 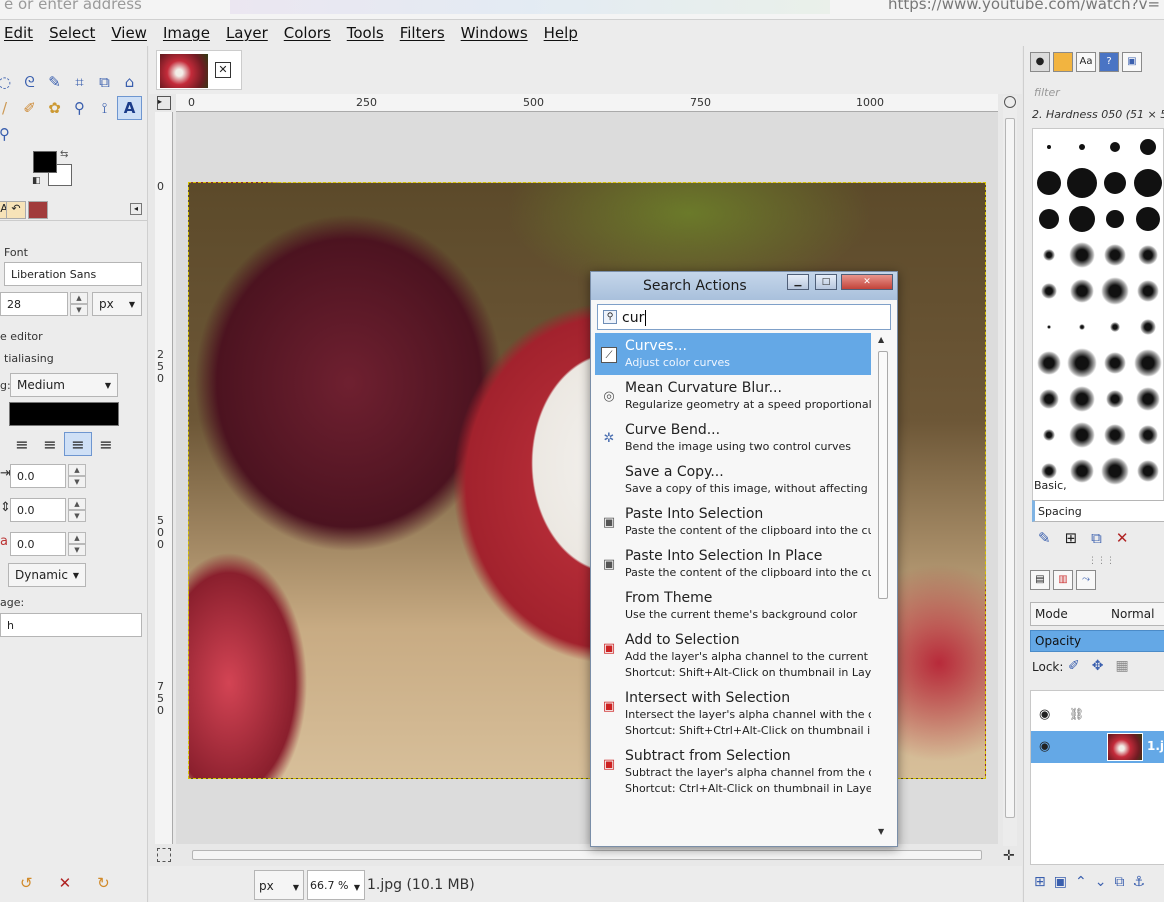 I want to click on indent-field: 0.0, so click(x=38, y=476).